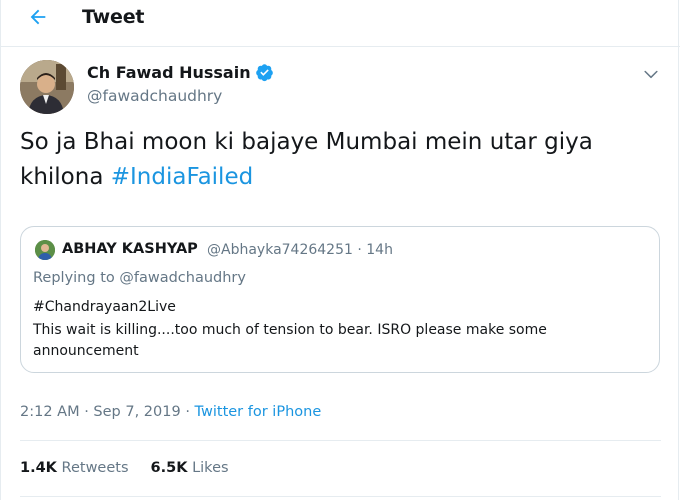 This screenshot has width=700, height=500. I want to click on likes-count: 6.5K, so click(169, 468).